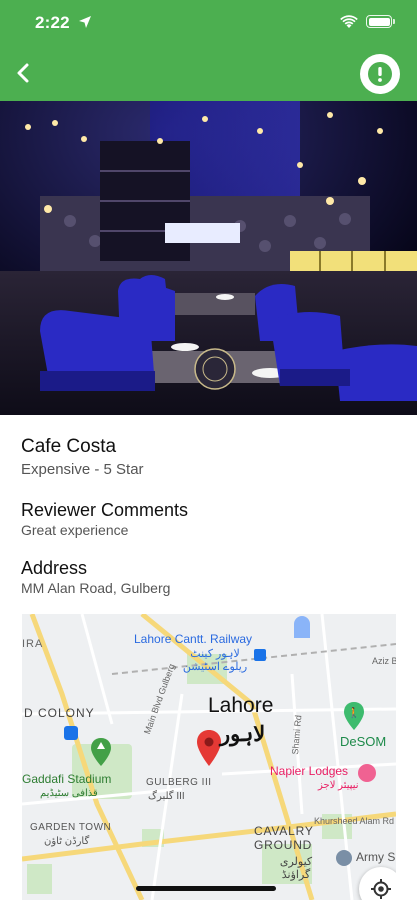 Image resolution: width=417 pixels, height=900 pixels. Describe the element at coordinates (96, 588) in the screenshot. I see `address-value: MM Alan Road, Gulberg` at that location.